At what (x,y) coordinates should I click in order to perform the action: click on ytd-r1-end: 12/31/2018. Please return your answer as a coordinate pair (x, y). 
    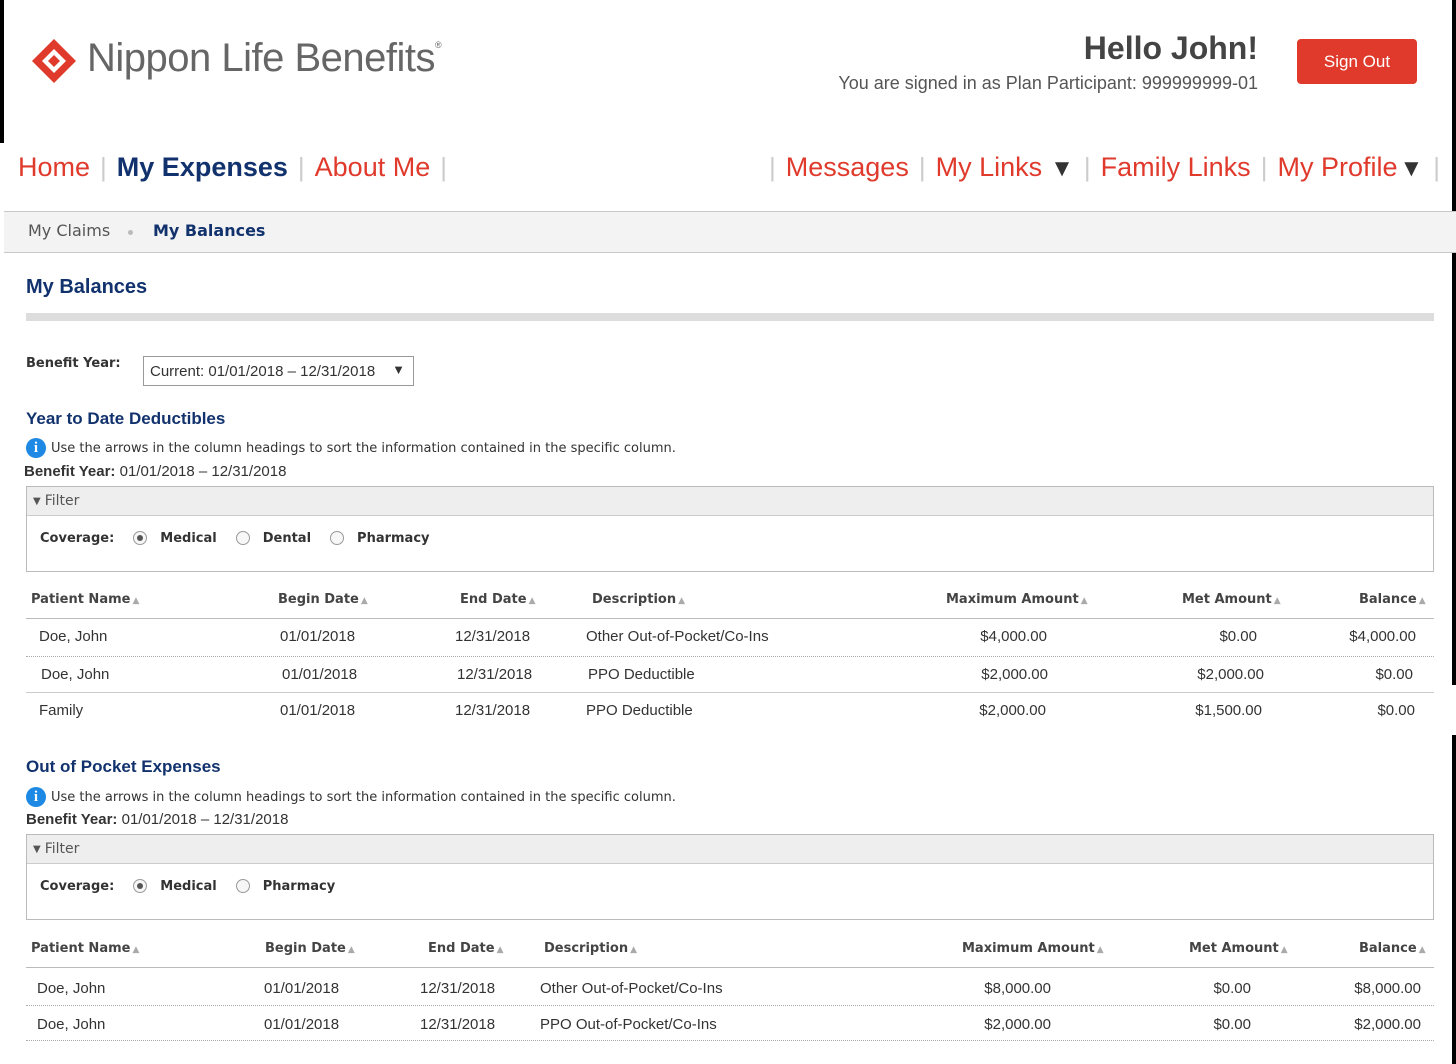
    Looking at the image, I should click on (495, 674).